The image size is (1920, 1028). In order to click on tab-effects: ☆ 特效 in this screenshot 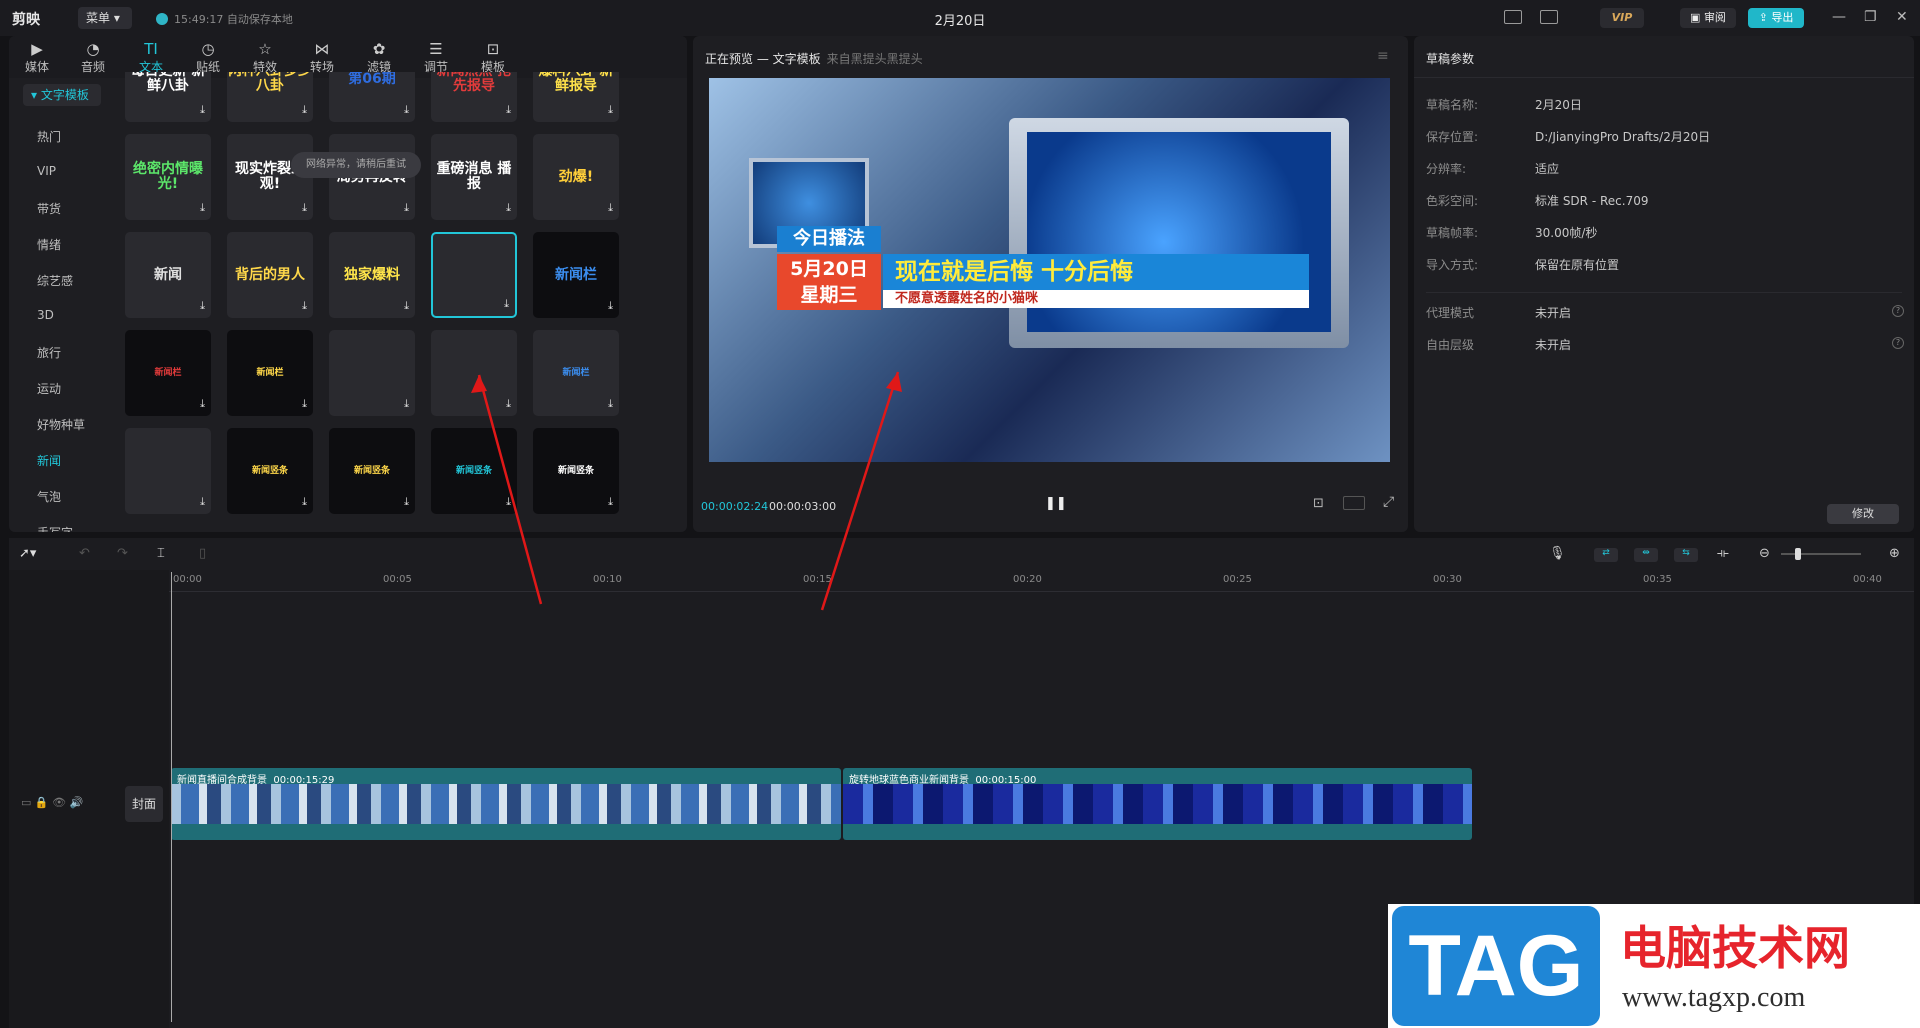, I will do `click(265, 57)`.